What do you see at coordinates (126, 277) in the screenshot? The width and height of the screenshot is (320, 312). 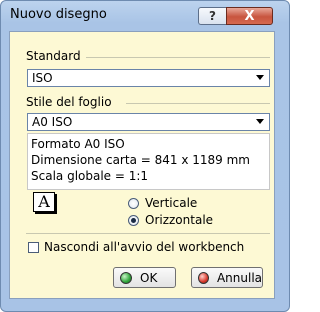 I see `ok-indicator-icon` at bounding box center [126, 277].